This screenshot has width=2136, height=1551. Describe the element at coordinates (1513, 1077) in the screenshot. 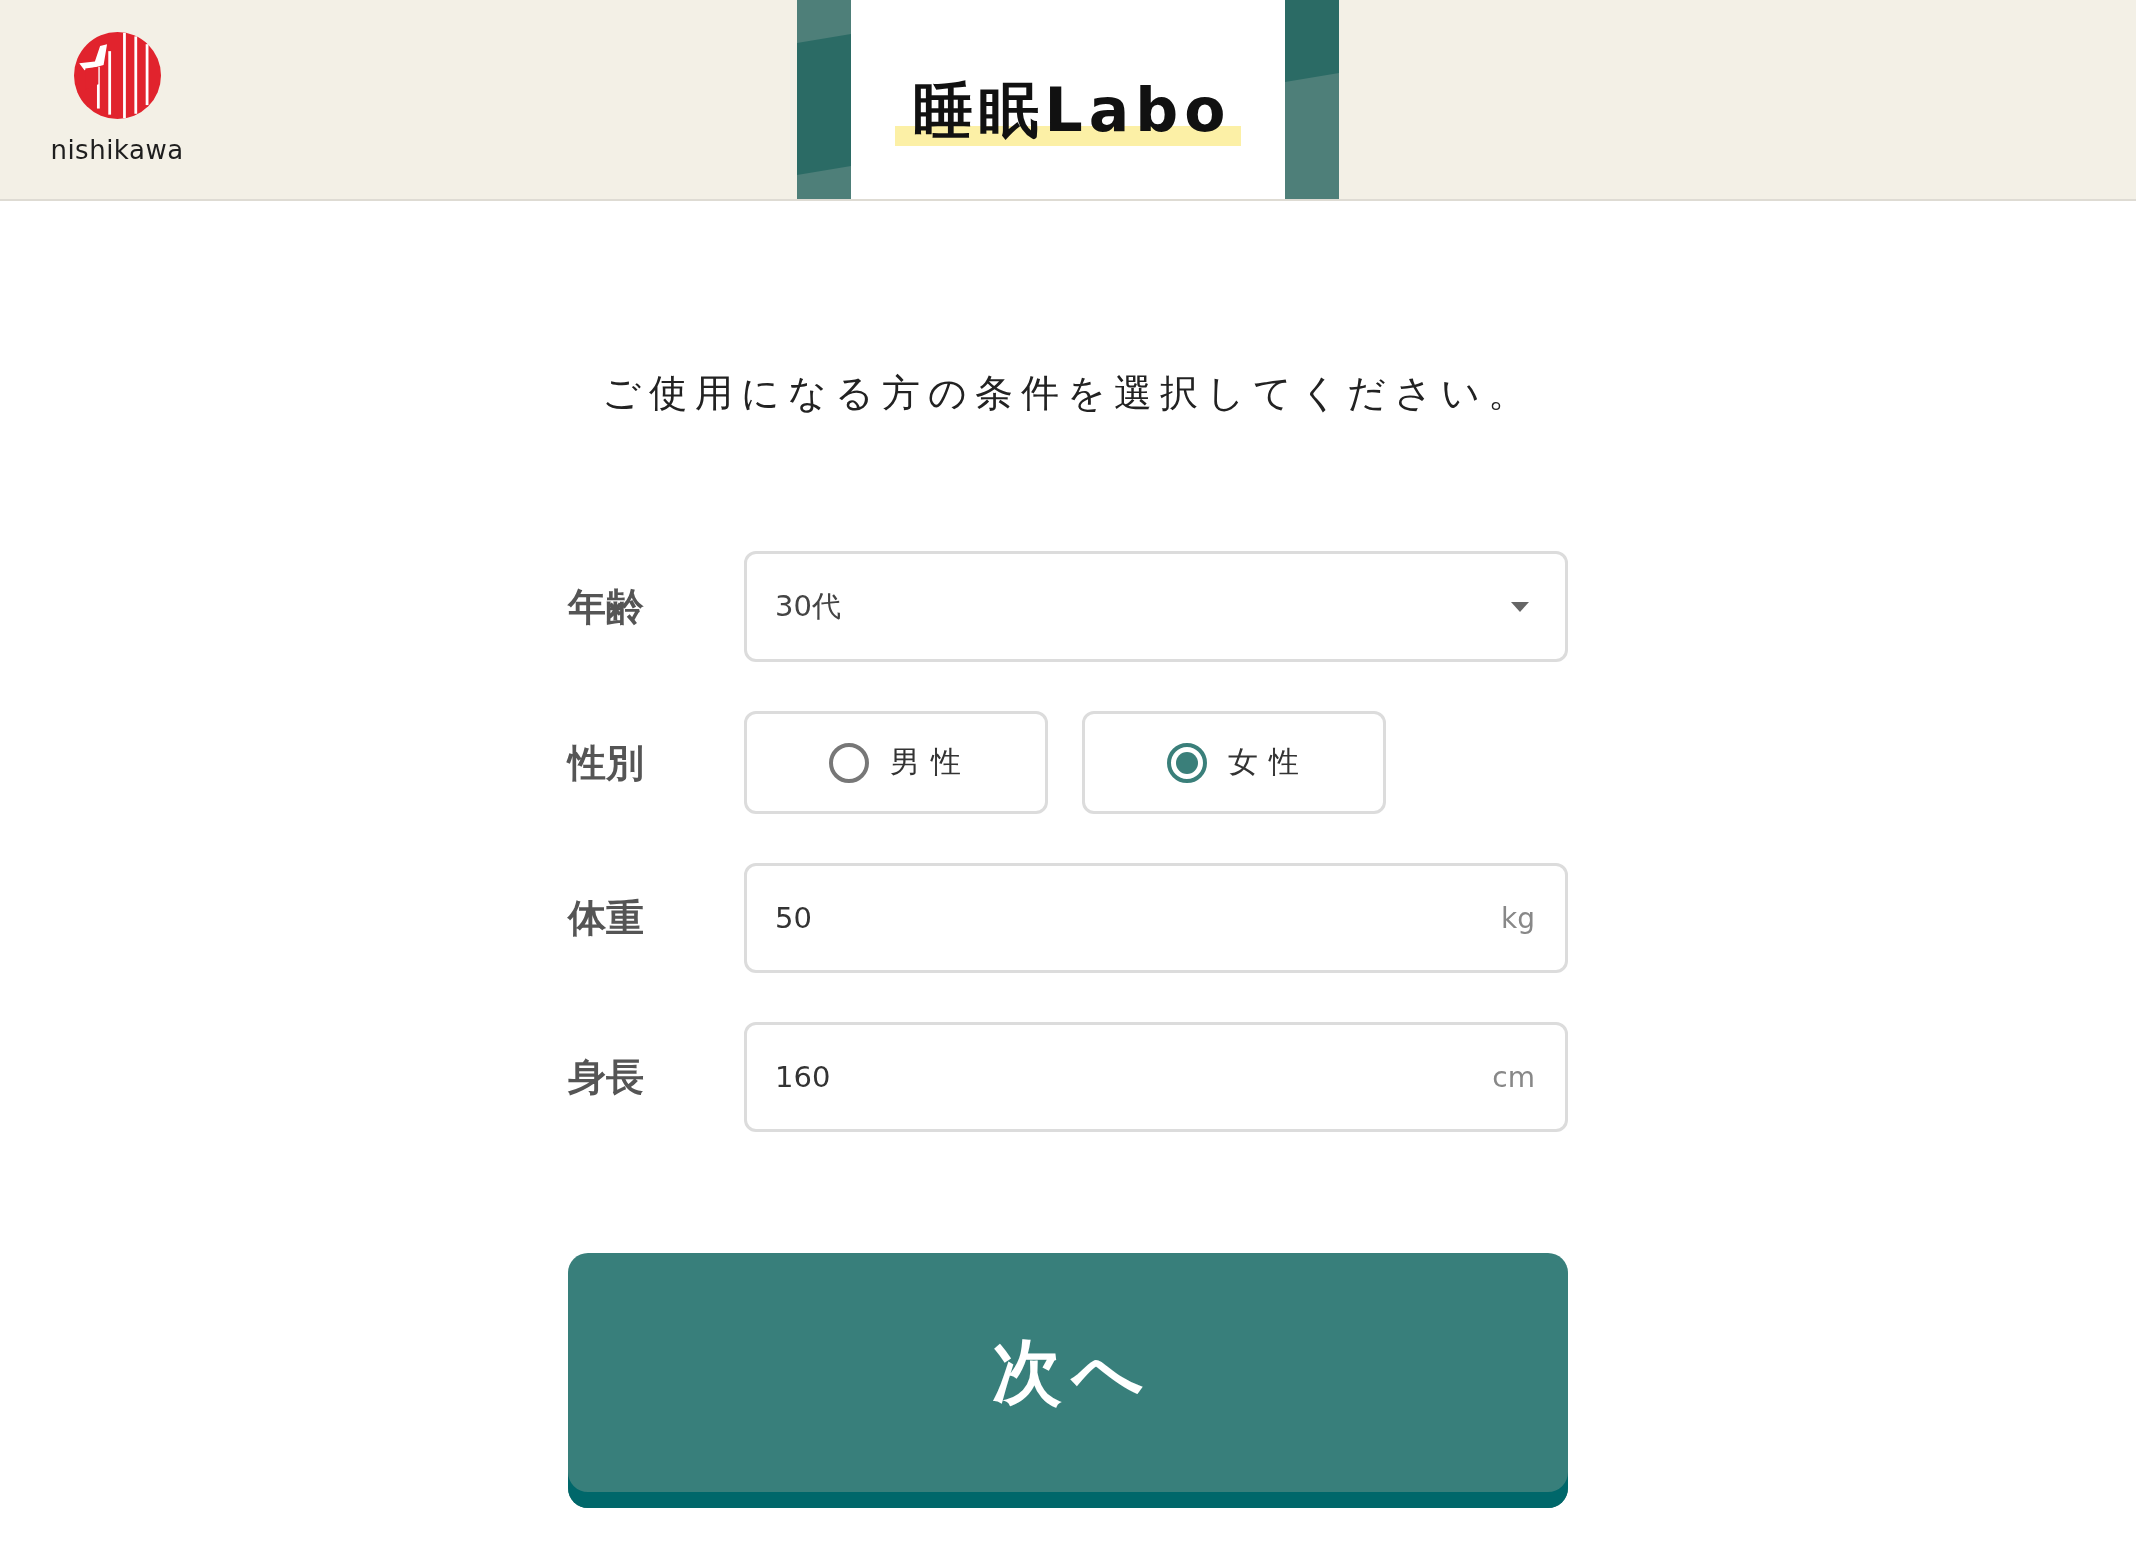

I see `unit-label: cm` at that location.